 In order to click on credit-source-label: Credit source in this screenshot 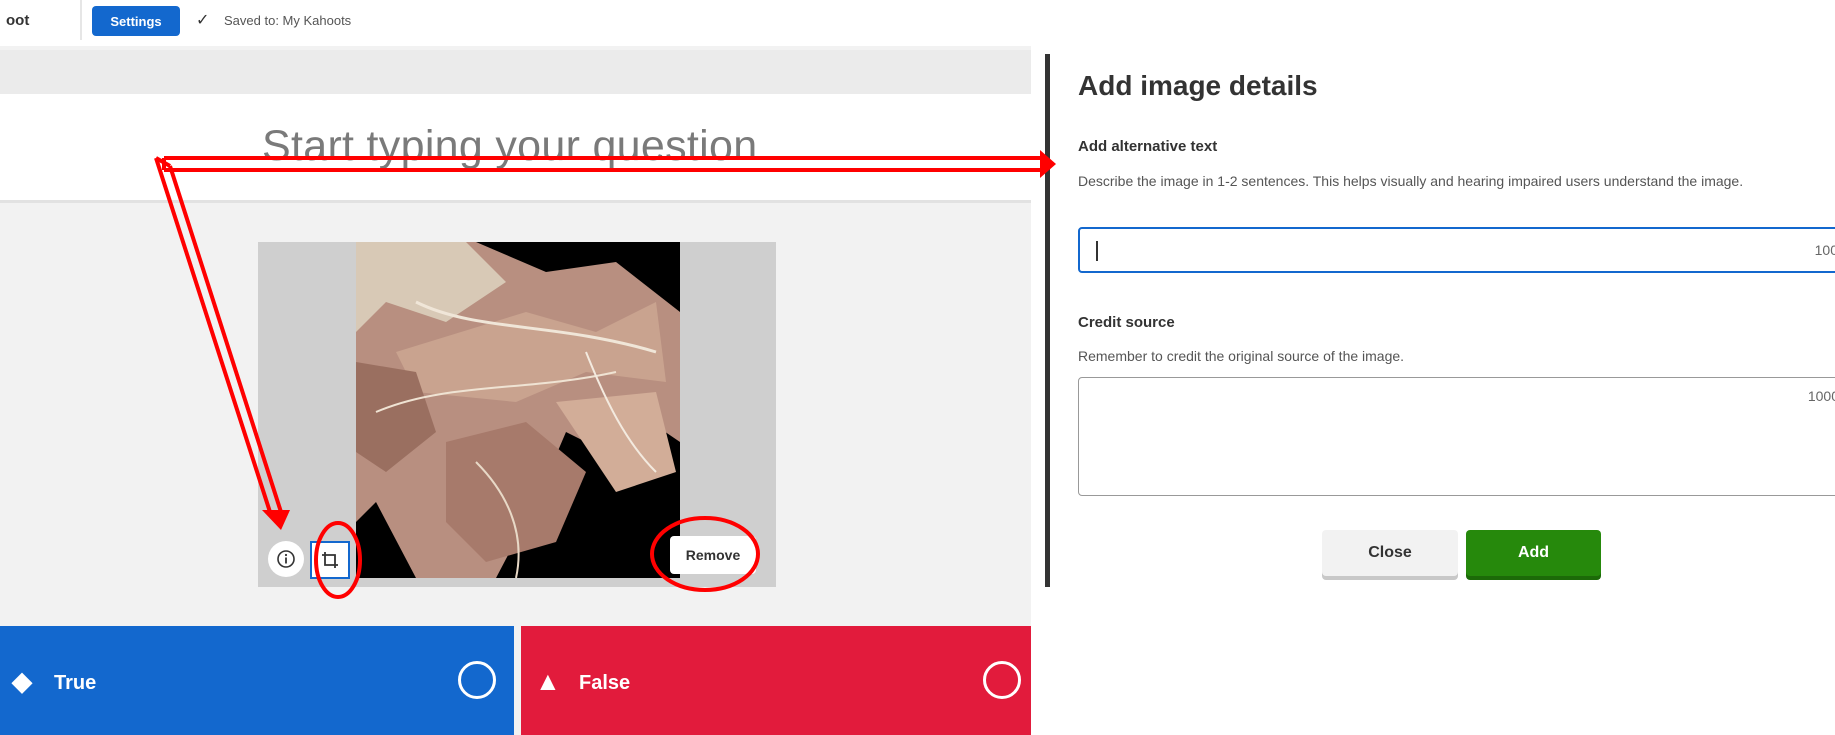, I will do `click(1126, 322)`.